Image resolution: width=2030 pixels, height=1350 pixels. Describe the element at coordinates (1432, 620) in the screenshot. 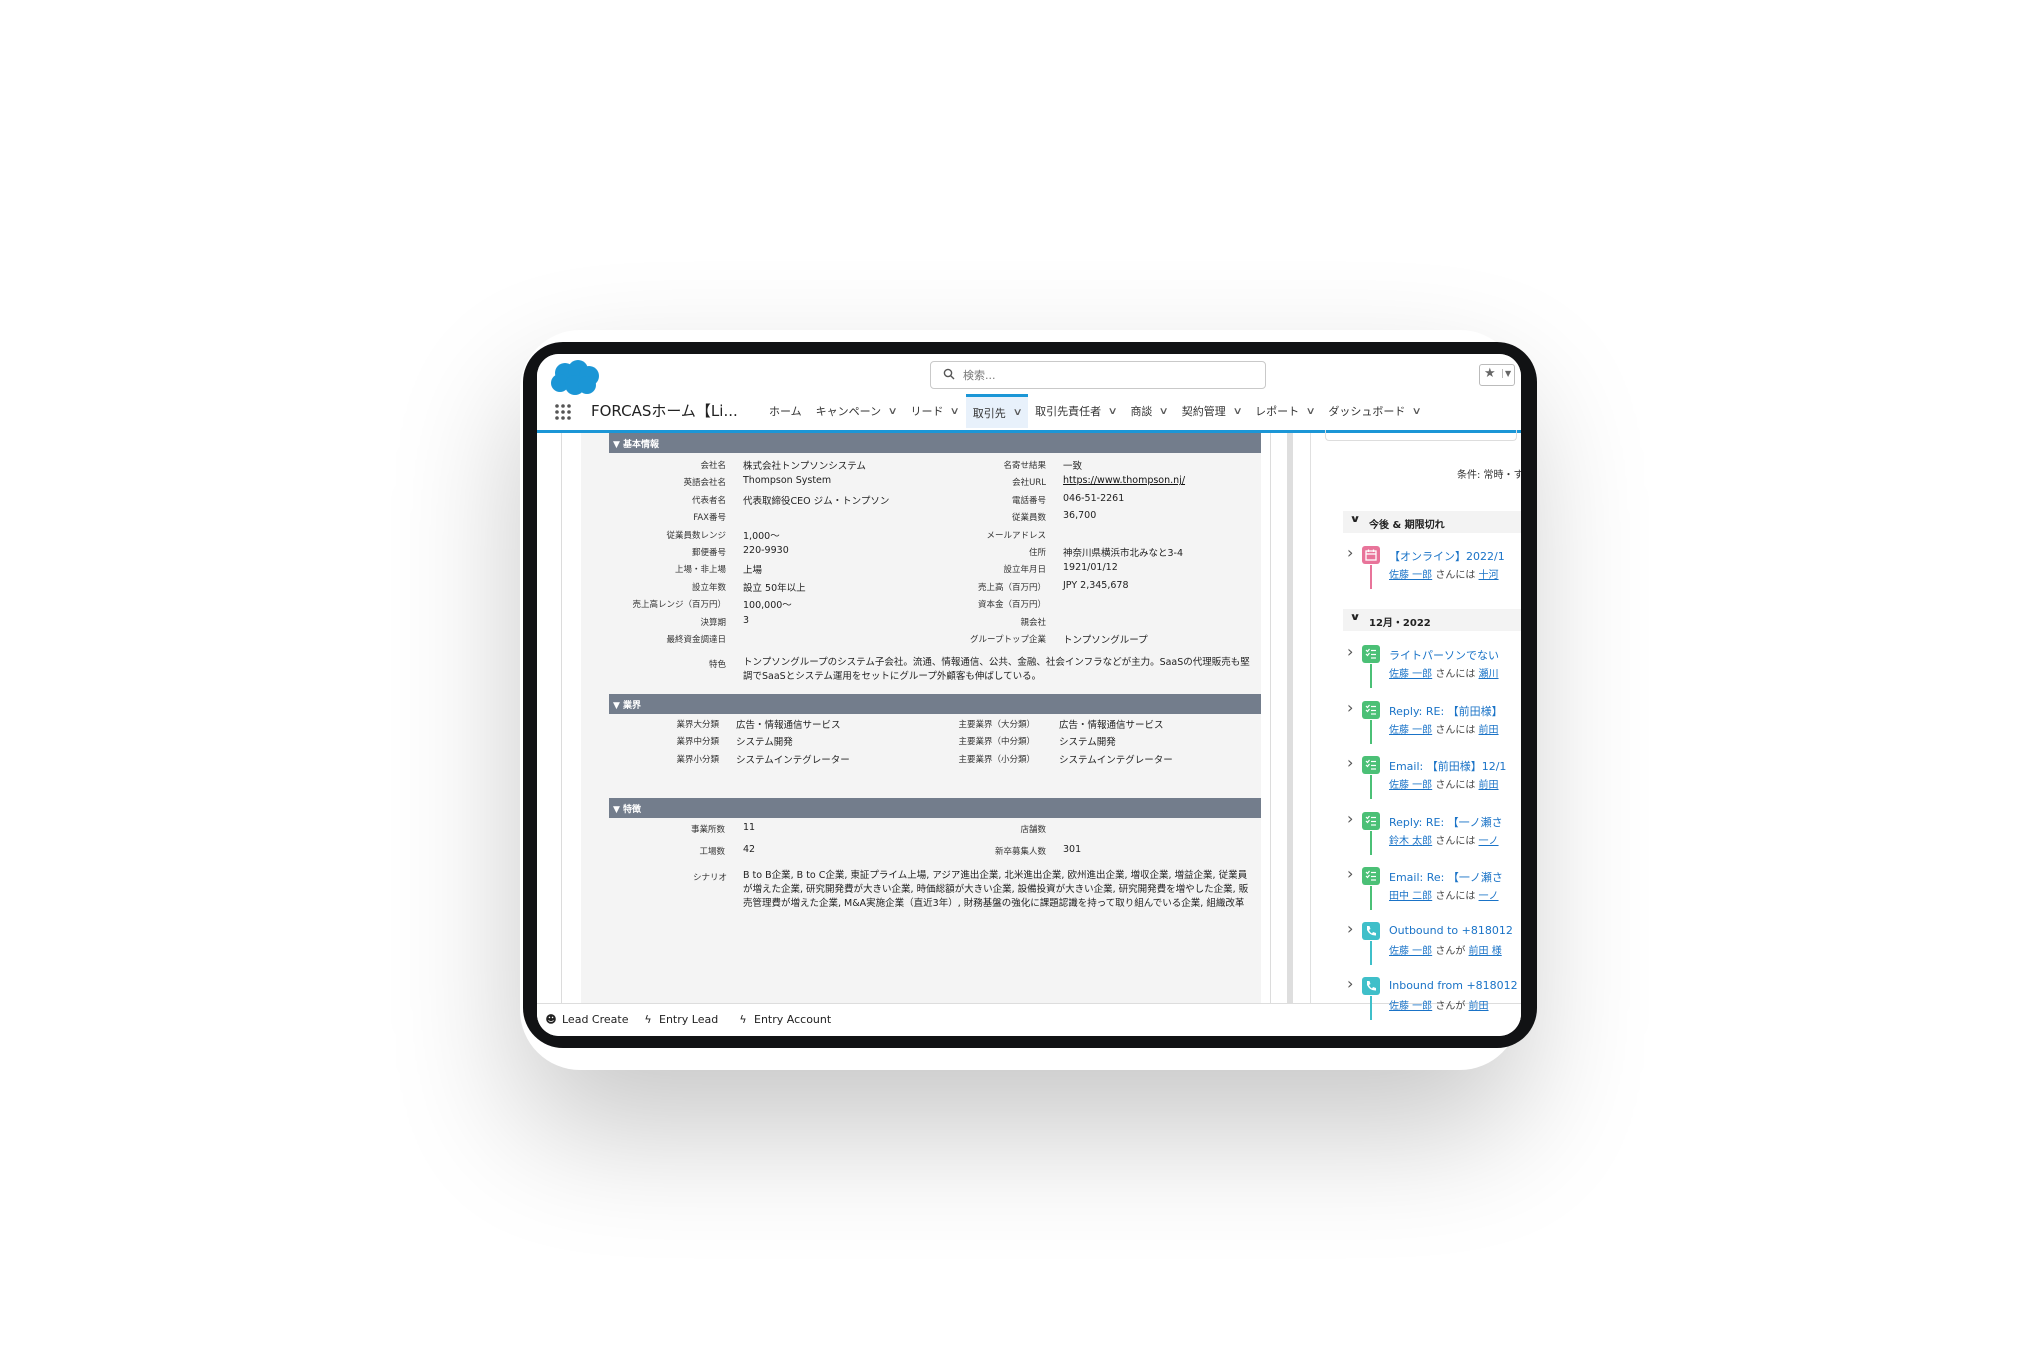

I see `activity-group-header: ∨ 12月・2022` at that location.